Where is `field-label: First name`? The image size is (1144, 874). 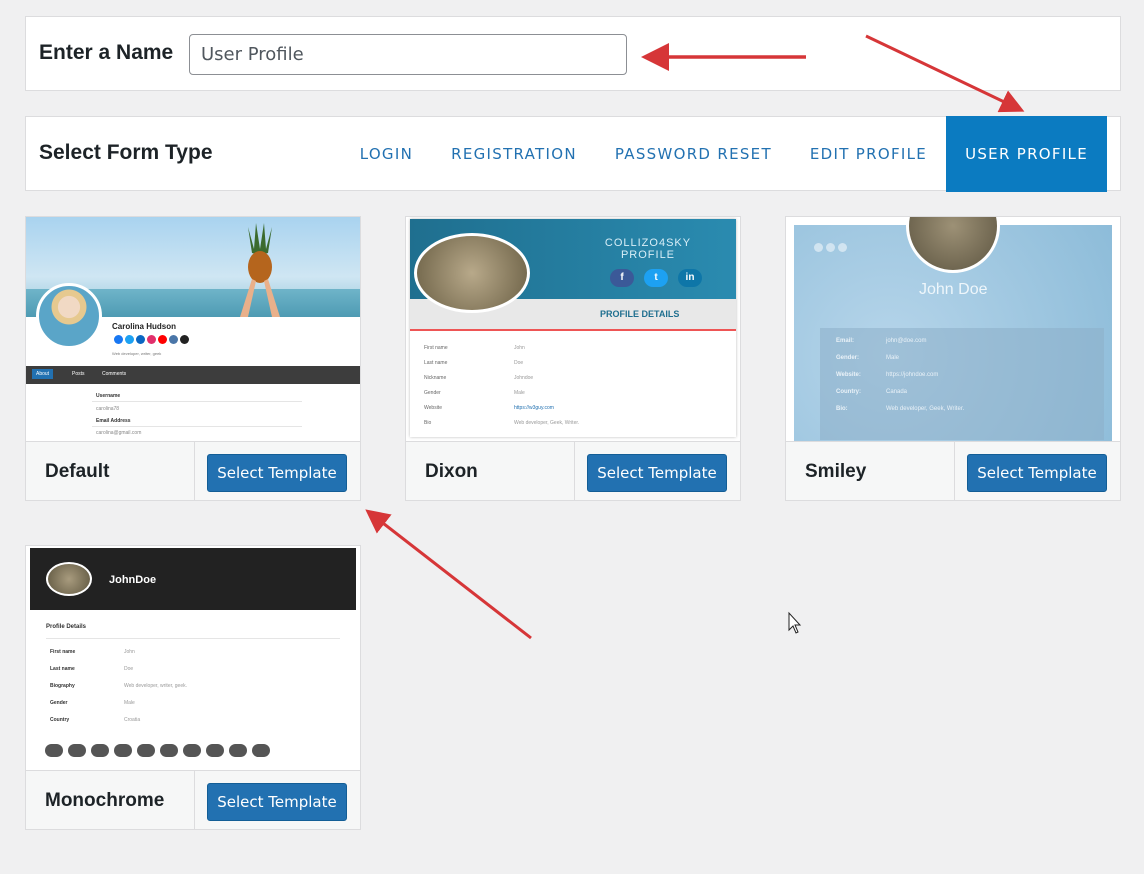
field-label: First name is located at coordinates (63, 652).